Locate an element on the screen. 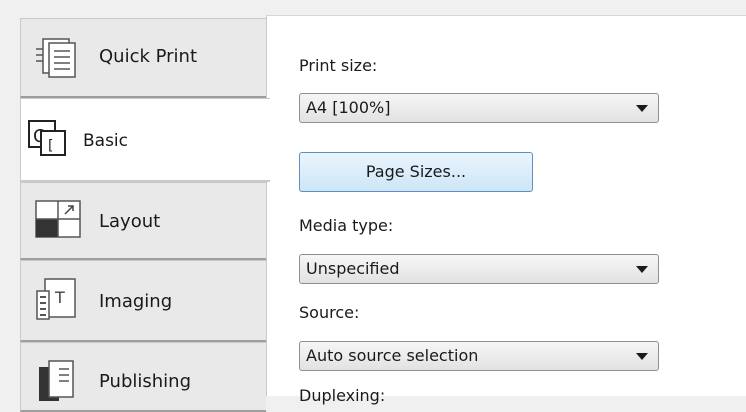 The width and height of the screenshot is (746, 412). source-select: Auto source selection is located at coordinates (479, 356).